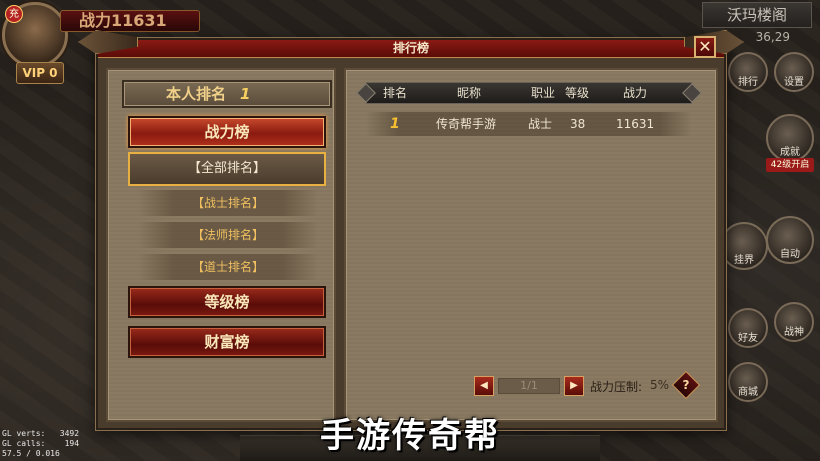 The width and height of the screenshot is (820, 461). Describe the element at coordinates (484, 386) in the screenshot. I see `prev-page-button: ◀` at that location.